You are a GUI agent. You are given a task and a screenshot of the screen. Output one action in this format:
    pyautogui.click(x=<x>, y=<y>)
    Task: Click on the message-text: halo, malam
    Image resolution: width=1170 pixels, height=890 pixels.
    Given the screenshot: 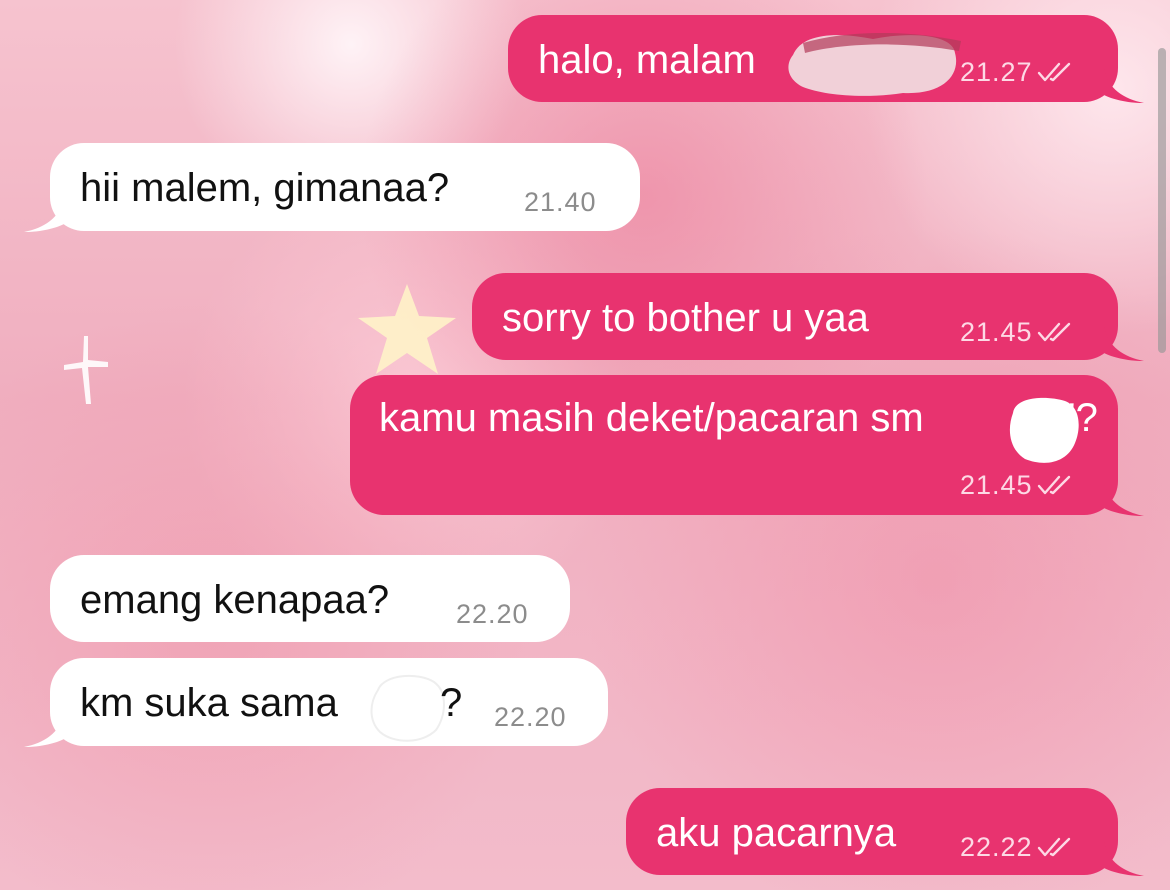 What is the action you would take?
    pyautogui.click(x=647, y=60)
    